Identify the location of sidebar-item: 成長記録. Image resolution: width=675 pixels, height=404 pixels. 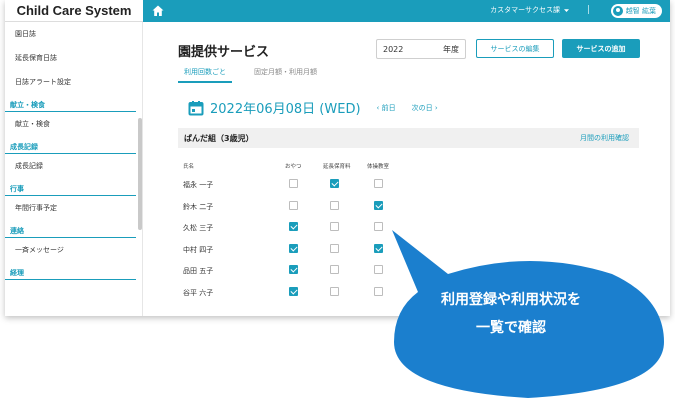
(73, 166).